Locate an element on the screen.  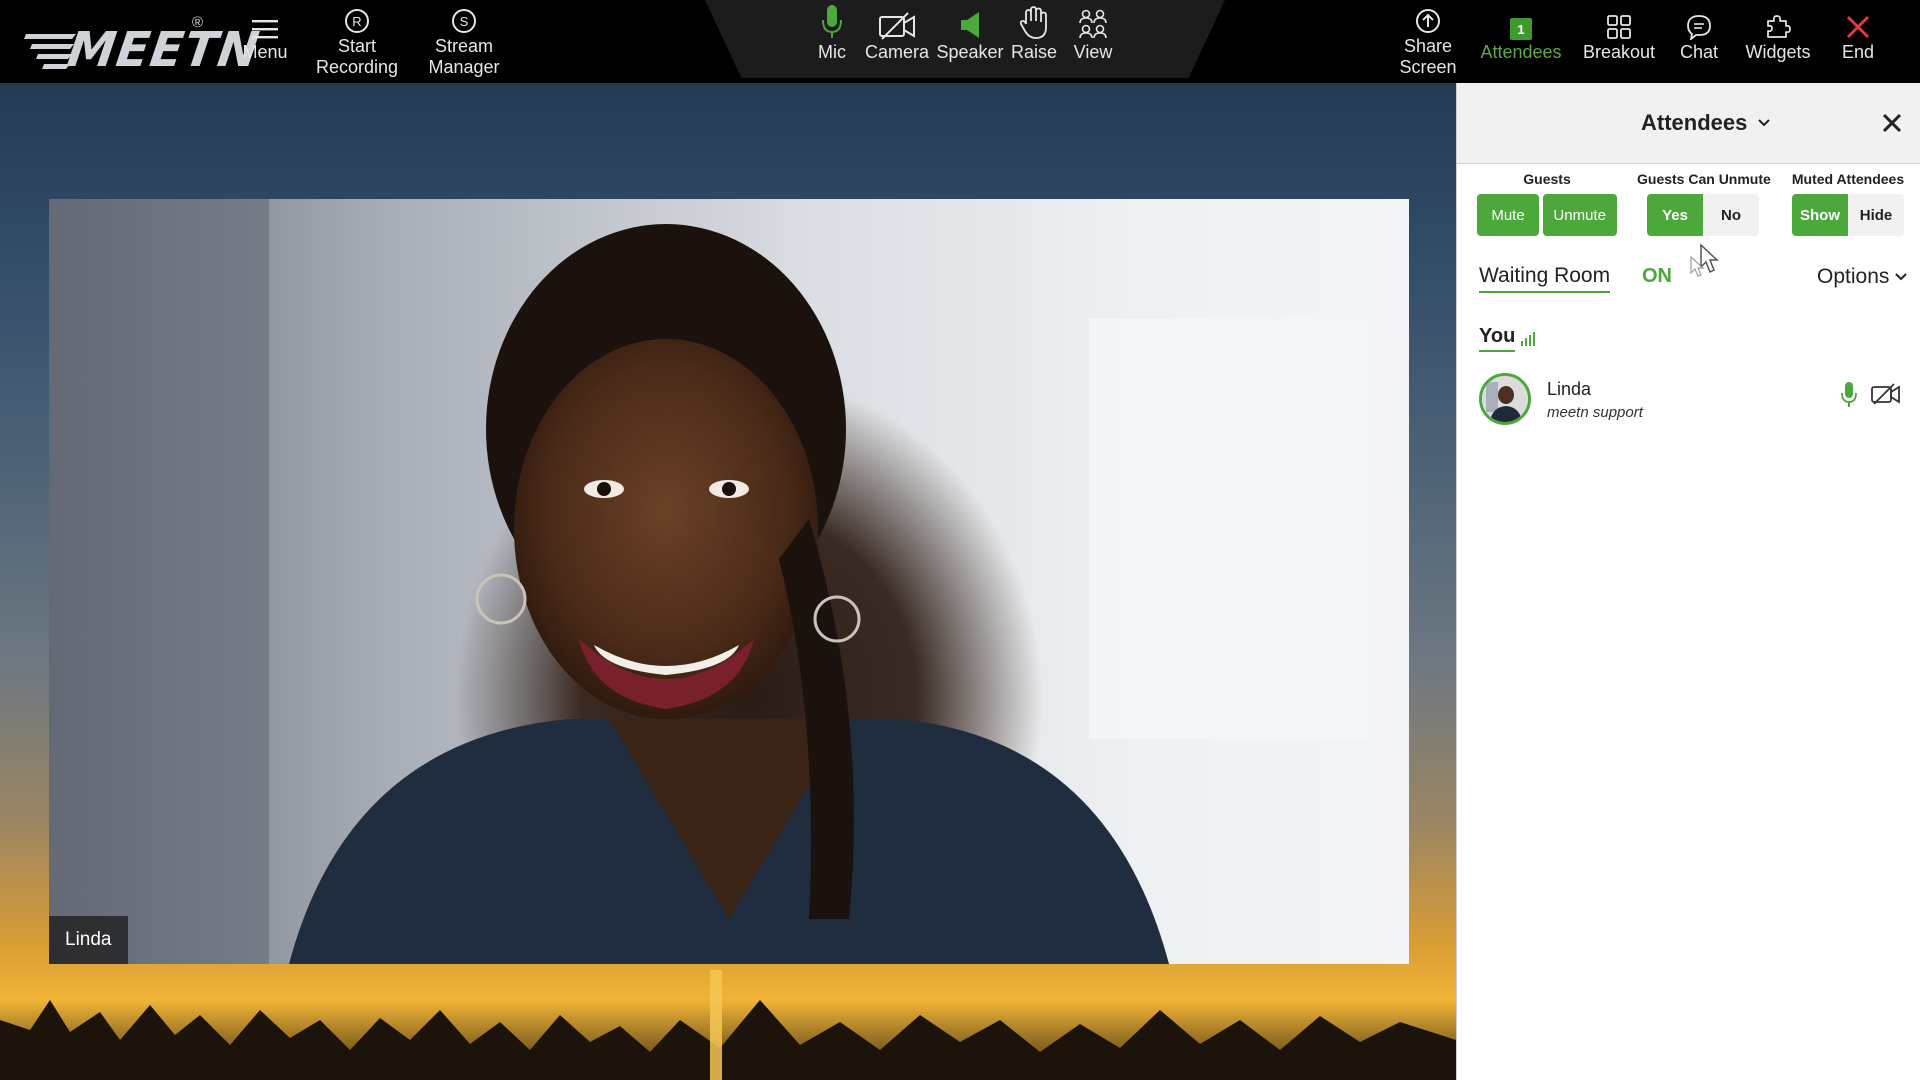
mic-button: Mic is located at coordinates (832, 42).